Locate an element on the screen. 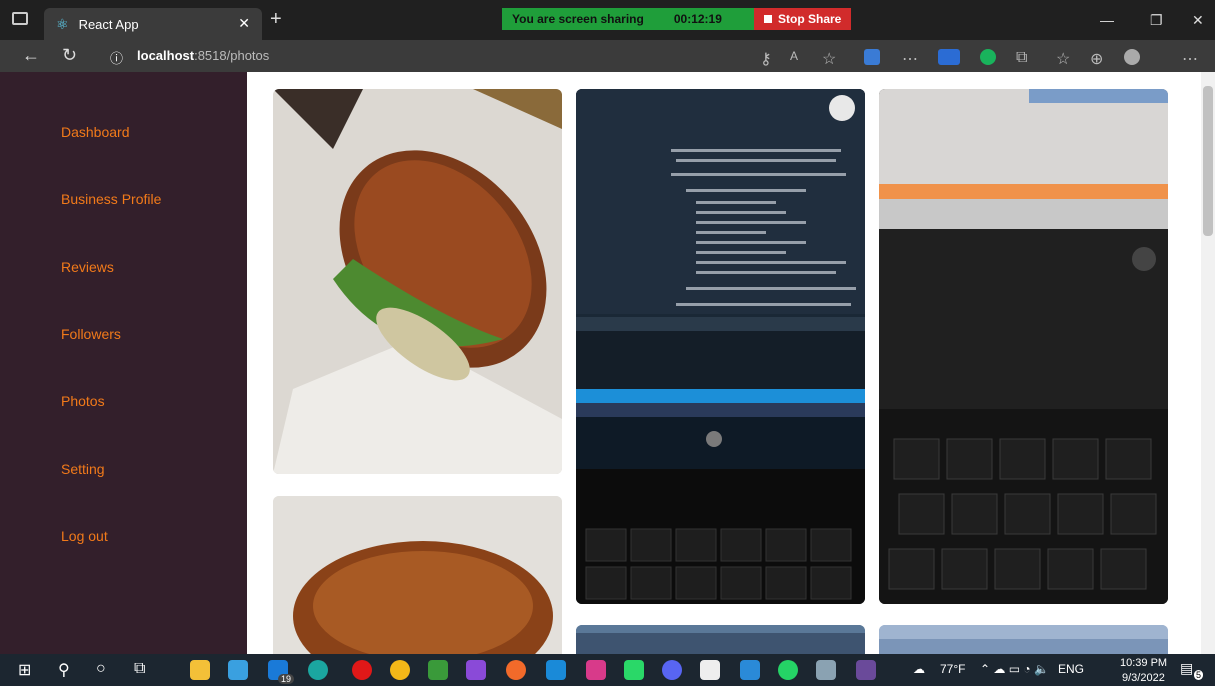 Image resolution: width=1215 pixels, height=686 pixels. url-host: localhost is located at coordinates (166, 55).